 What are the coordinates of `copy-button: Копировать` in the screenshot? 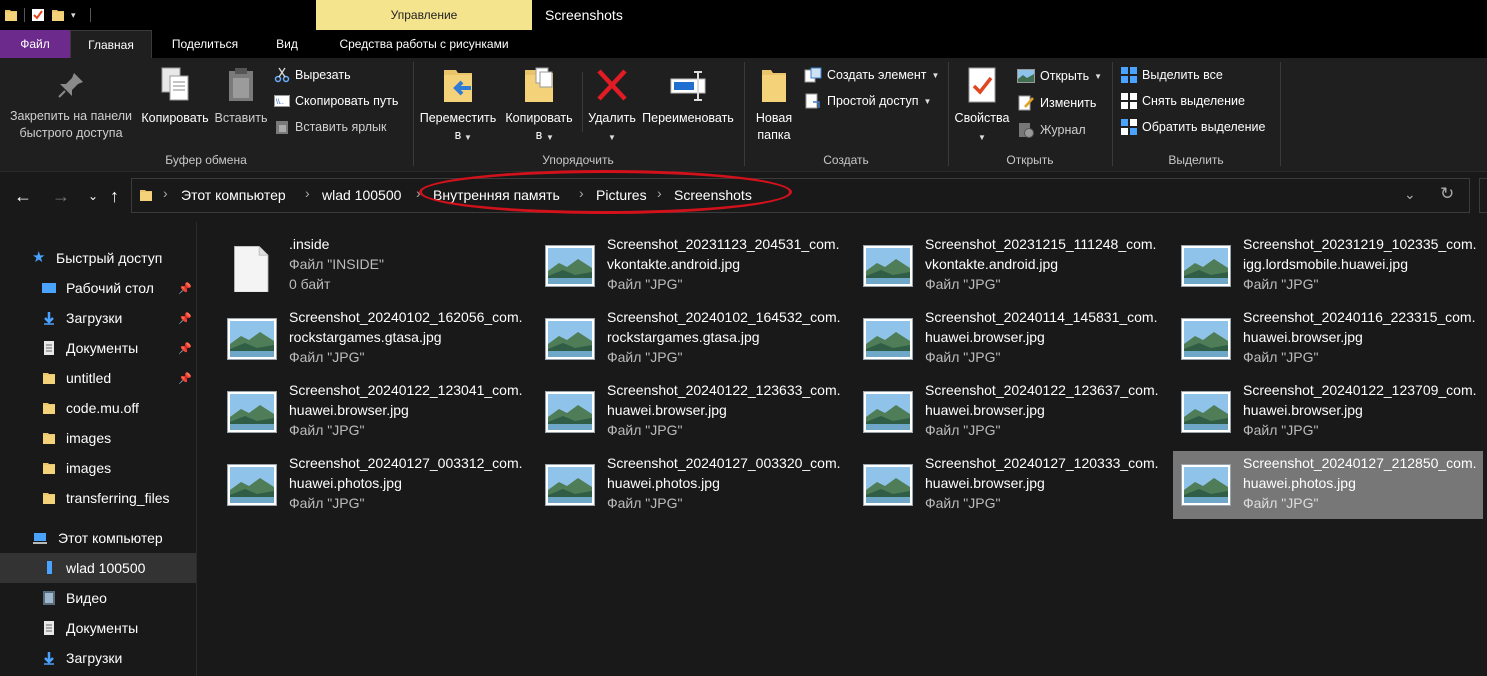 It's located at (175, 96).